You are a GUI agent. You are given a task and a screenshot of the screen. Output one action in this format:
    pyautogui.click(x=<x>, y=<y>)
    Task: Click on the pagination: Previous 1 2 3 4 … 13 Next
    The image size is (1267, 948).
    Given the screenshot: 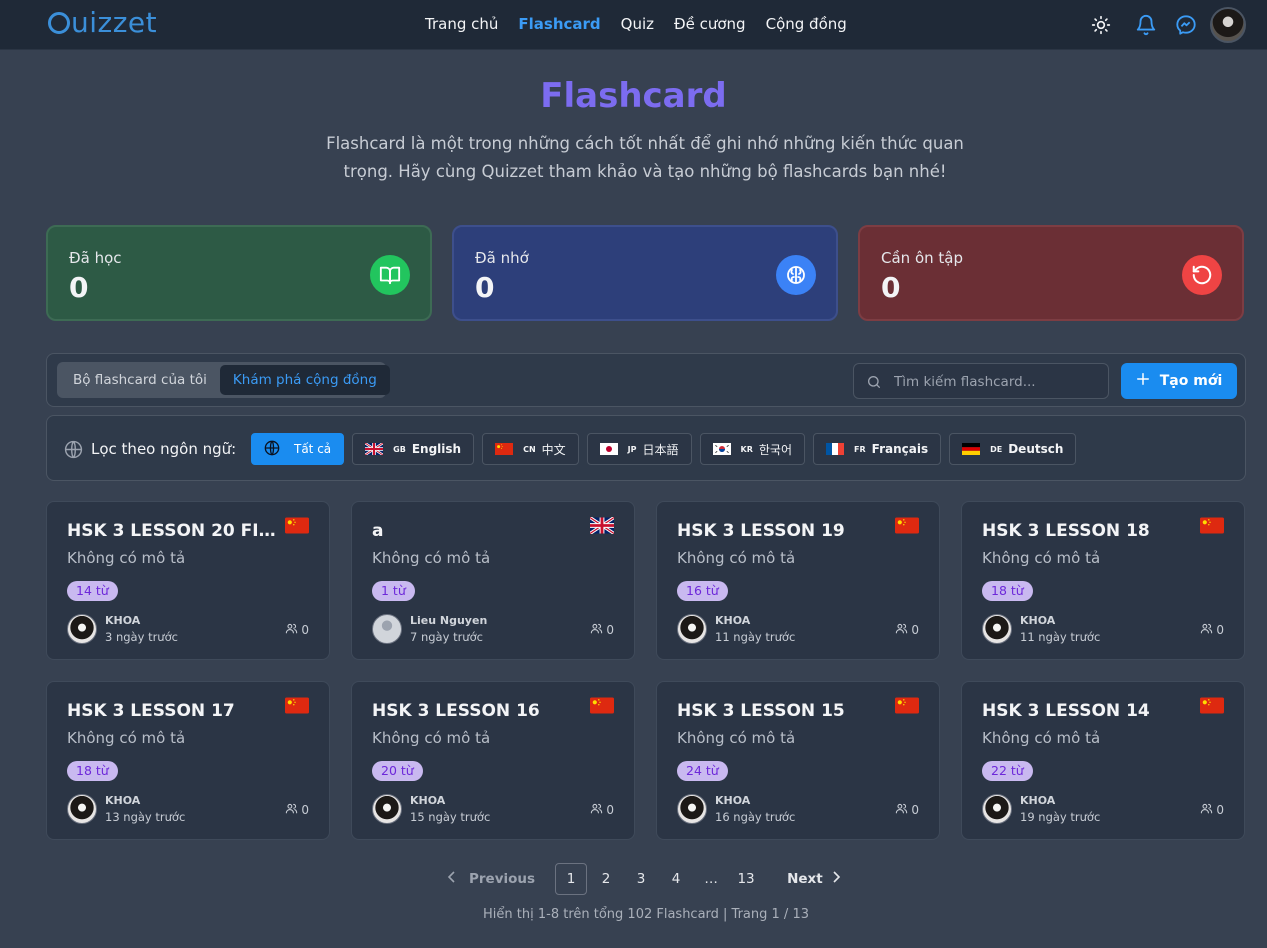 What is the action you would take?
    pyautogui.click(x=644, y=879)
    